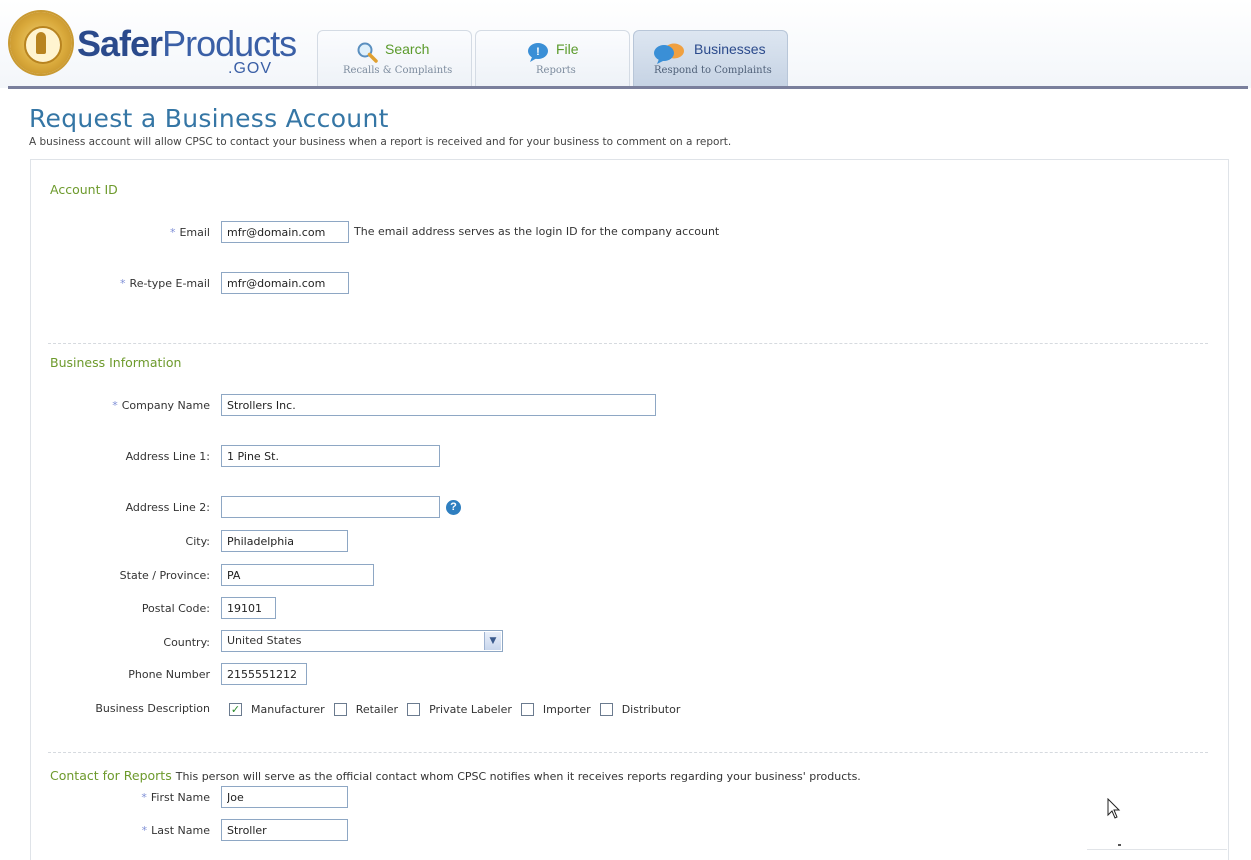 The image size is (1251, 860). What do you see at coordinates (628, 87) in the screenshot?
I see `header-rule` at bounding box center [628, 87].